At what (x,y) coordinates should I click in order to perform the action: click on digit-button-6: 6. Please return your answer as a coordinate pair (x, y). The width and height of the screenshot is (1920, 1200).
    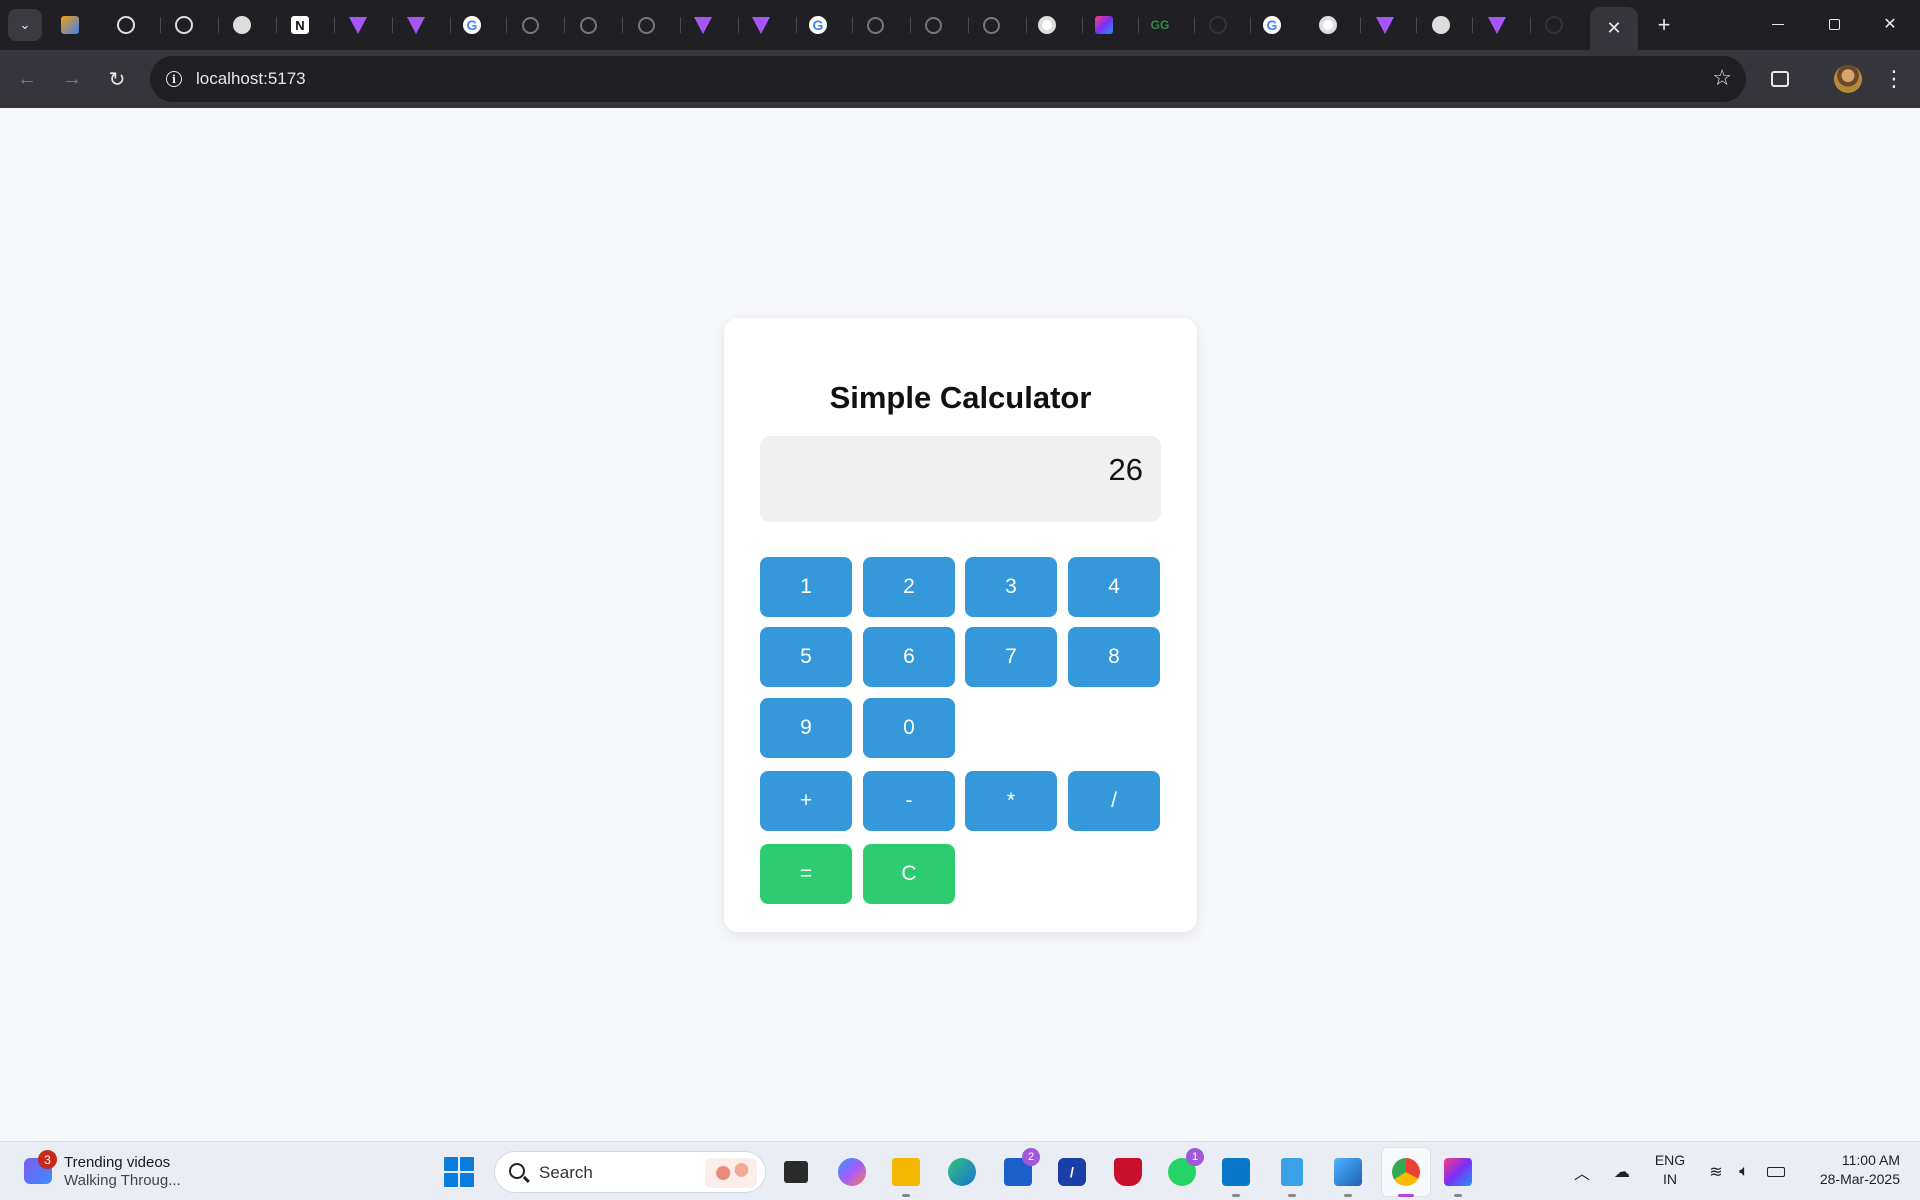
    Looking at the image, I should click on (909, 657).